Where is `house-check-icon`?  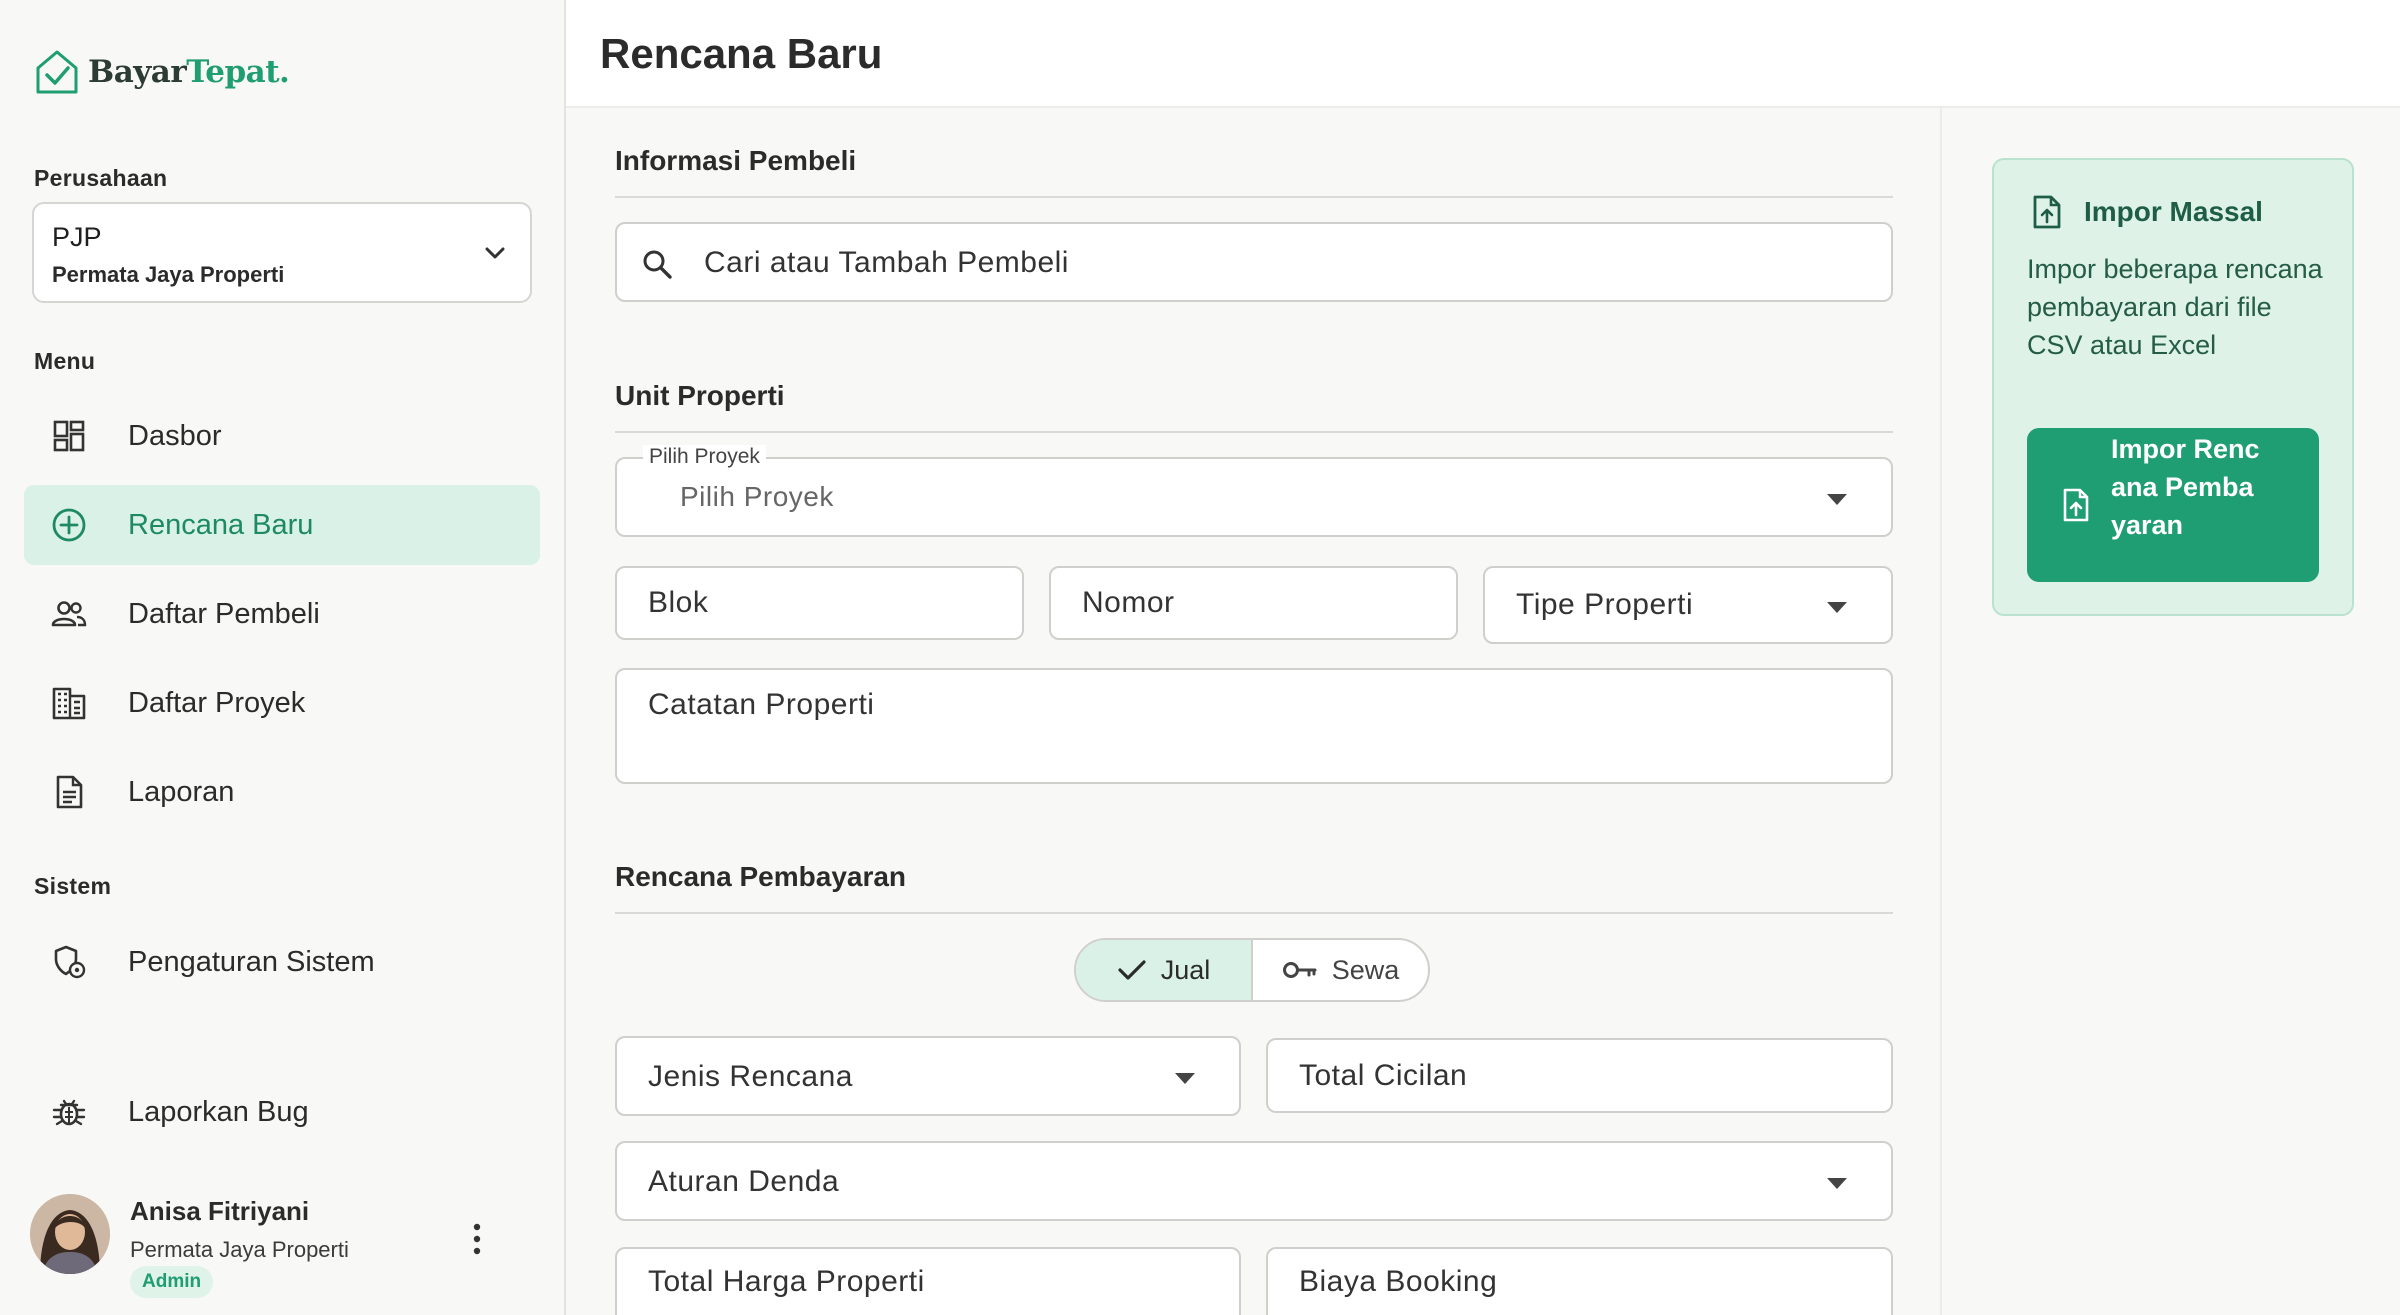
house-check-icon is located at coordinates (57, 72).